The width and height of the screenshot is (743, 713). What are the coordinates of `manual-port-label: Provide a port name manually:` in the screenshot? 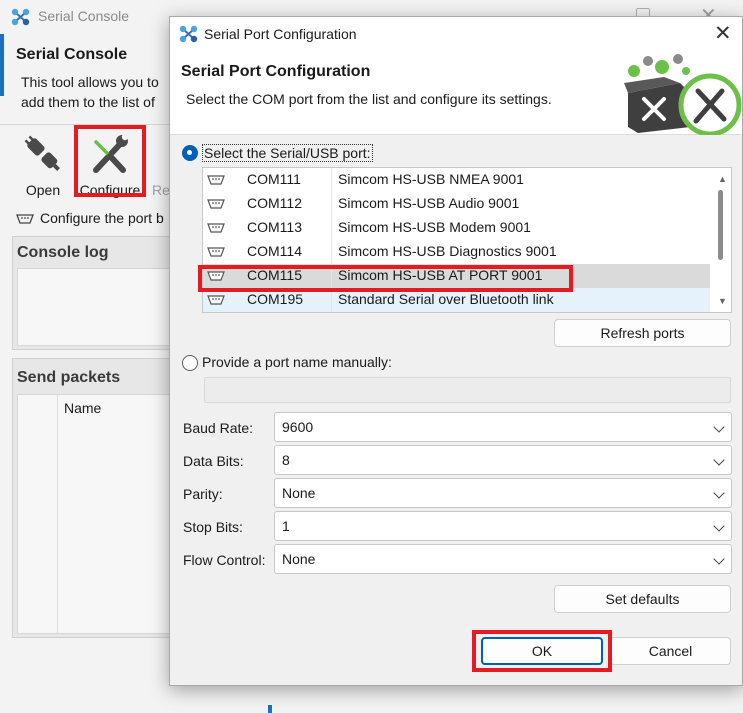 It's located at (297, 362).